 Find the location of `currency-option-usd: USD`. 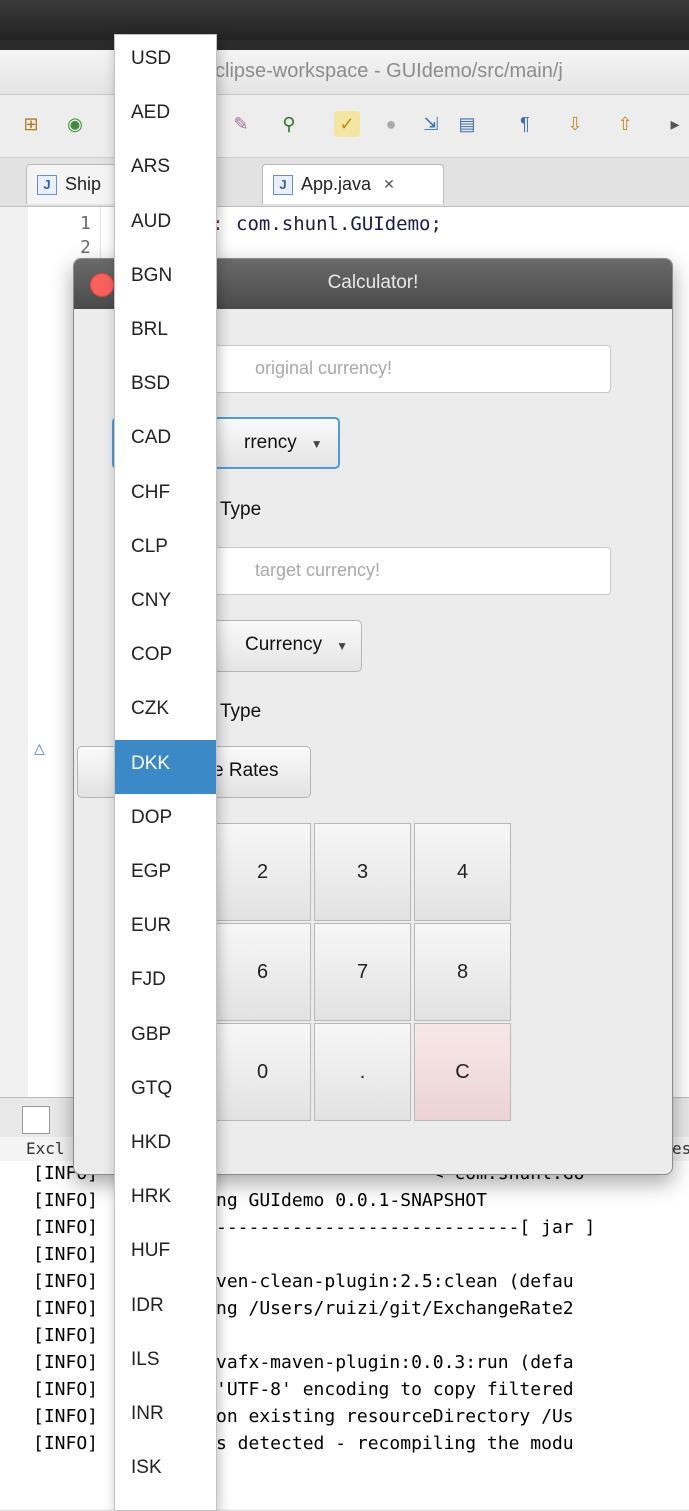

currency-option-usd: USD is located at coordinates (165, 62).